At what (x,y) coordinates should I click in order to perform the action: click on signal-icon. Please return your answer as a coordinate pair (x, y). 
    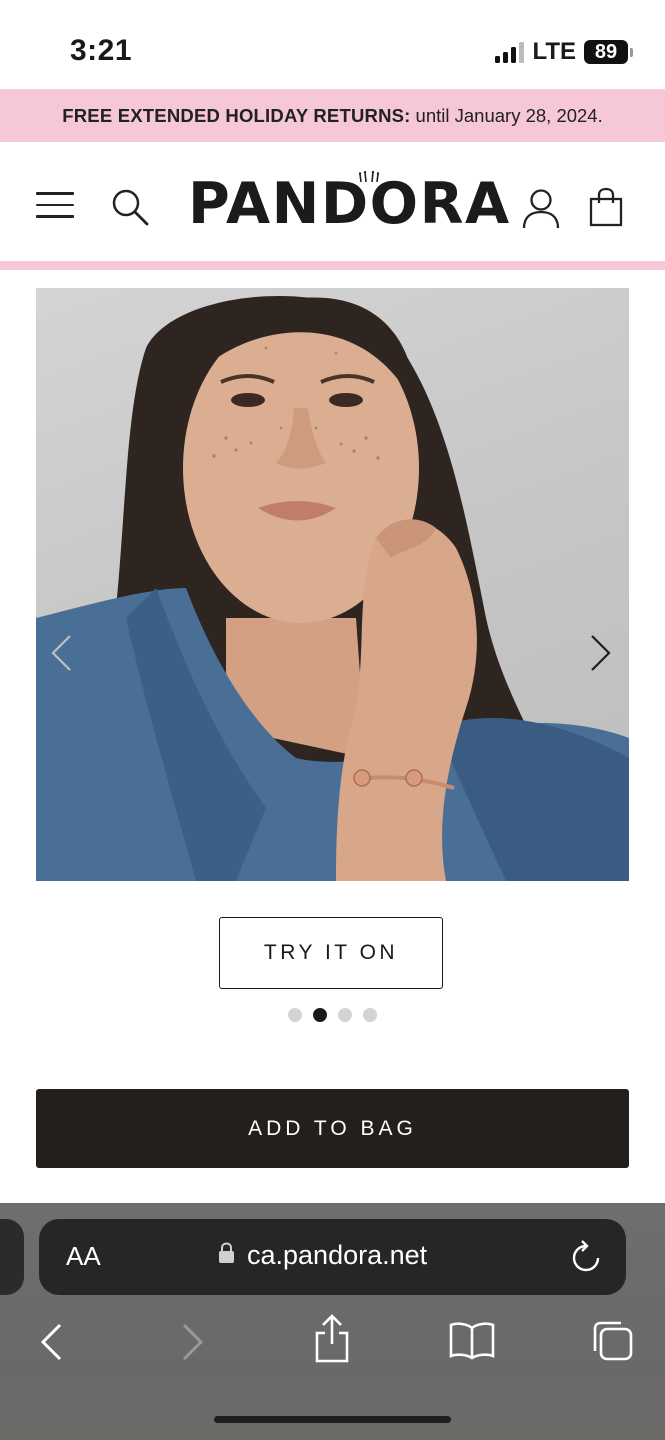
    Looking at the image, I should click on (510, 52).